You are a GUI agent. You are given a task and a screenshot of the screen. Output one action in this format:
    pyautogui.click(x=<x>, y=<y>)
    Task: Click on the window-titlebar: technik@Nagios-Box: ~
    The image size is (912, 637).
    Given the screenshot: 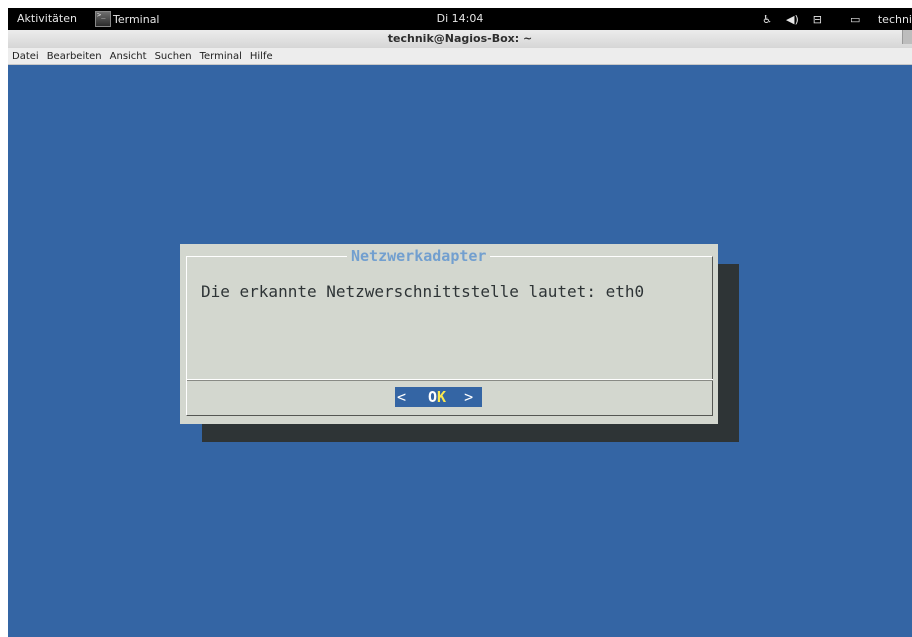 What is the action you would take?
    pyautogui.click(x=460, y=39)
    